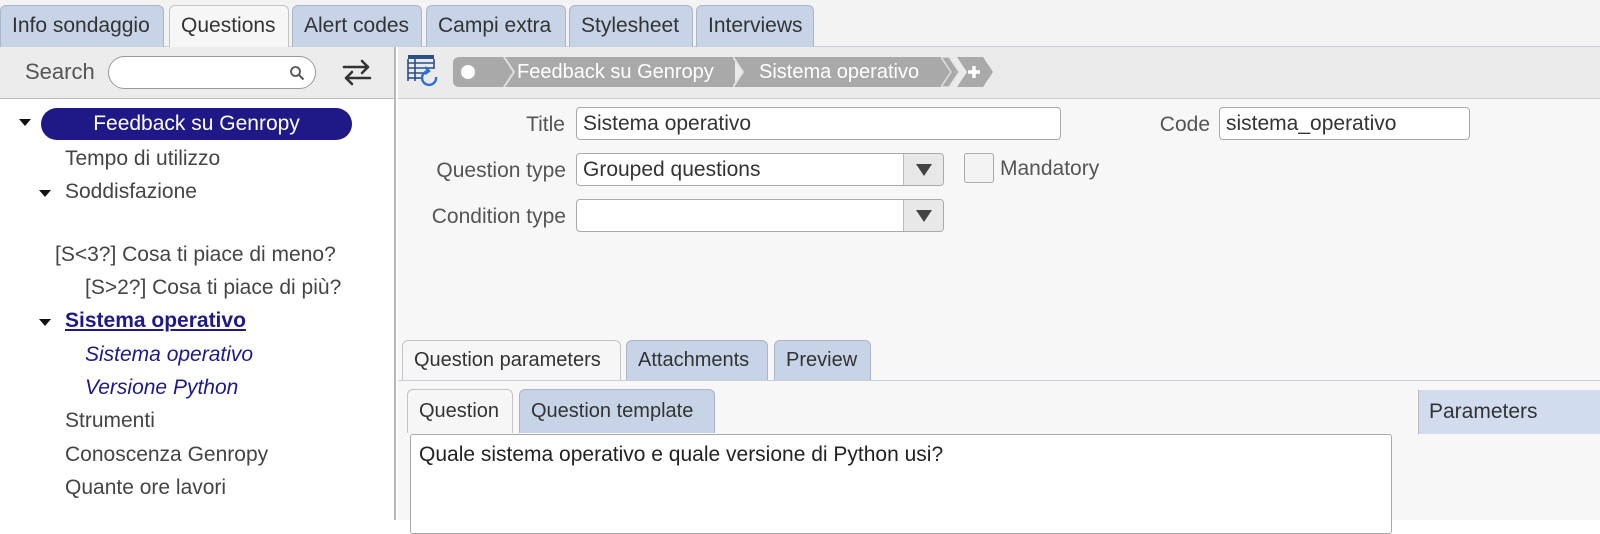 This screenshot has width=1600, height=534. What do you see at coordinates (1509, 412) in the screenshot?
I see `parameters-header: Parameters` at bounding box center [1509, 412].